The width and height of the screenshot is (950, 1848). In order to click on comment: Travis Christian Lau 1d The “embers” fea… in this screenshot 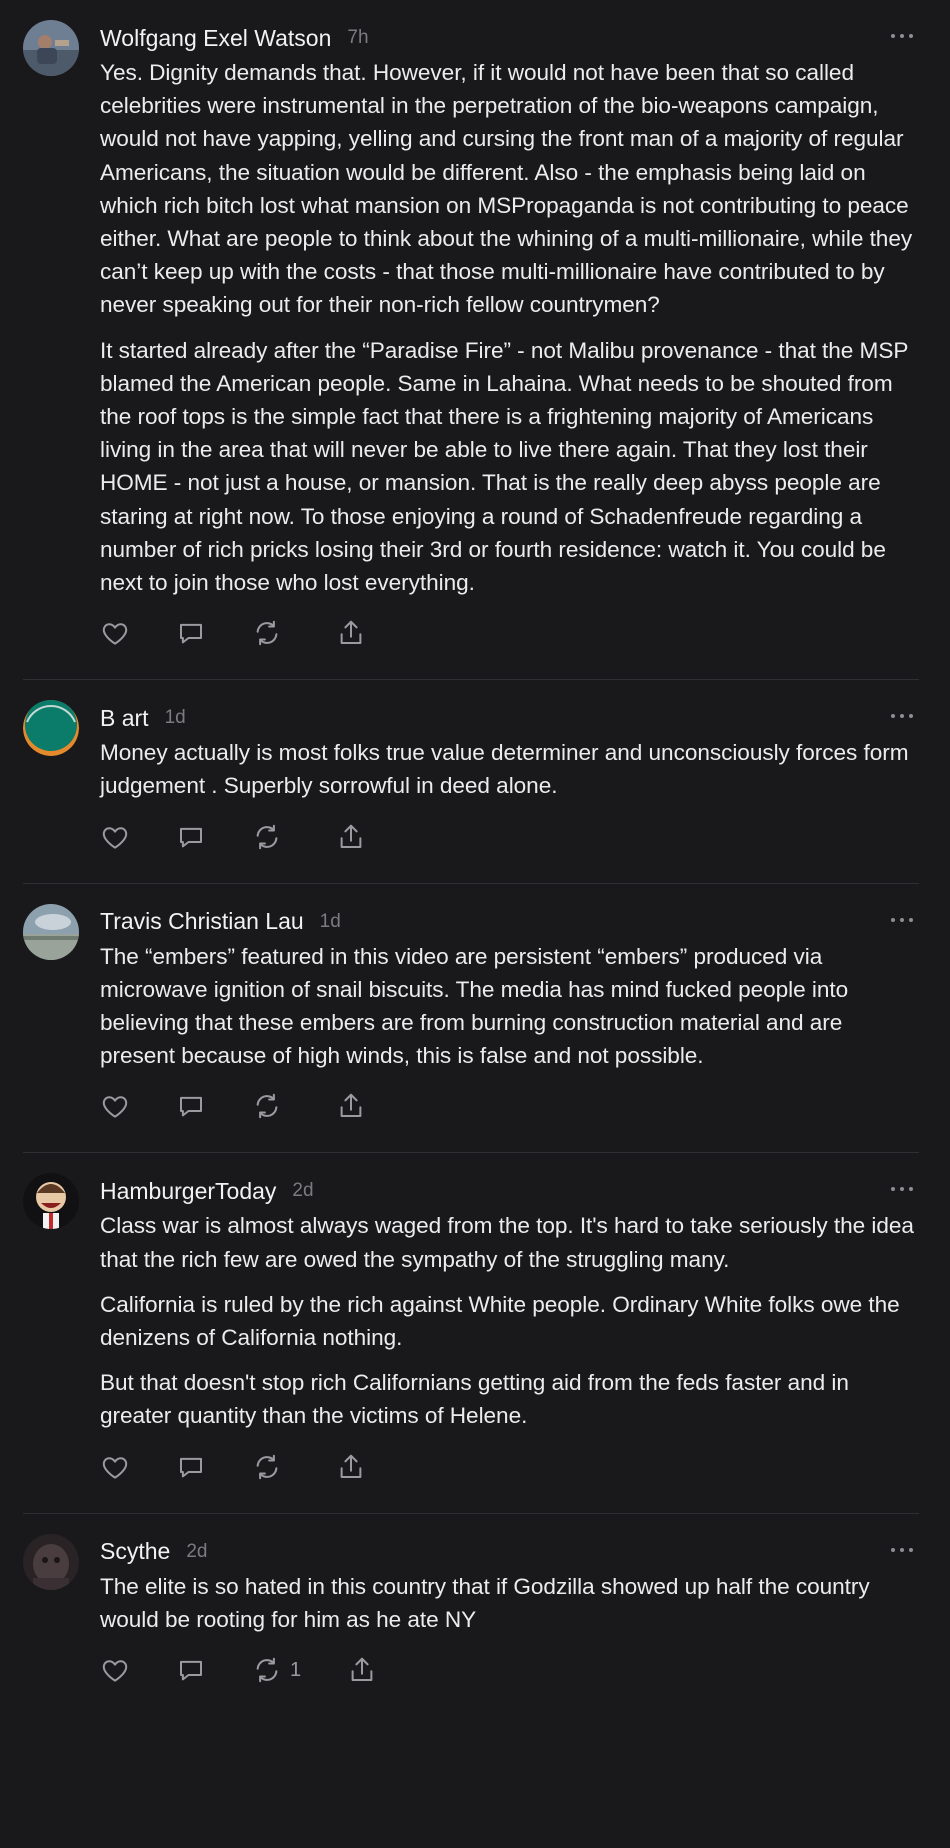, I will do `click(471, 1019)`.